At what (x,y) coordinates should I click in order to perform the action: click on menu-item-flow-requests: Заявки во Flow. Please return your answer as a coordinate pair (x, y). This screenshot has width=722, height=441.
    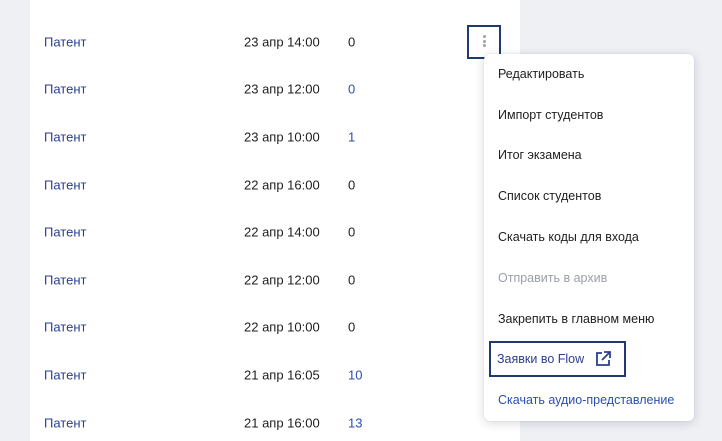
    Looking at the image, I should click on (557, 359).